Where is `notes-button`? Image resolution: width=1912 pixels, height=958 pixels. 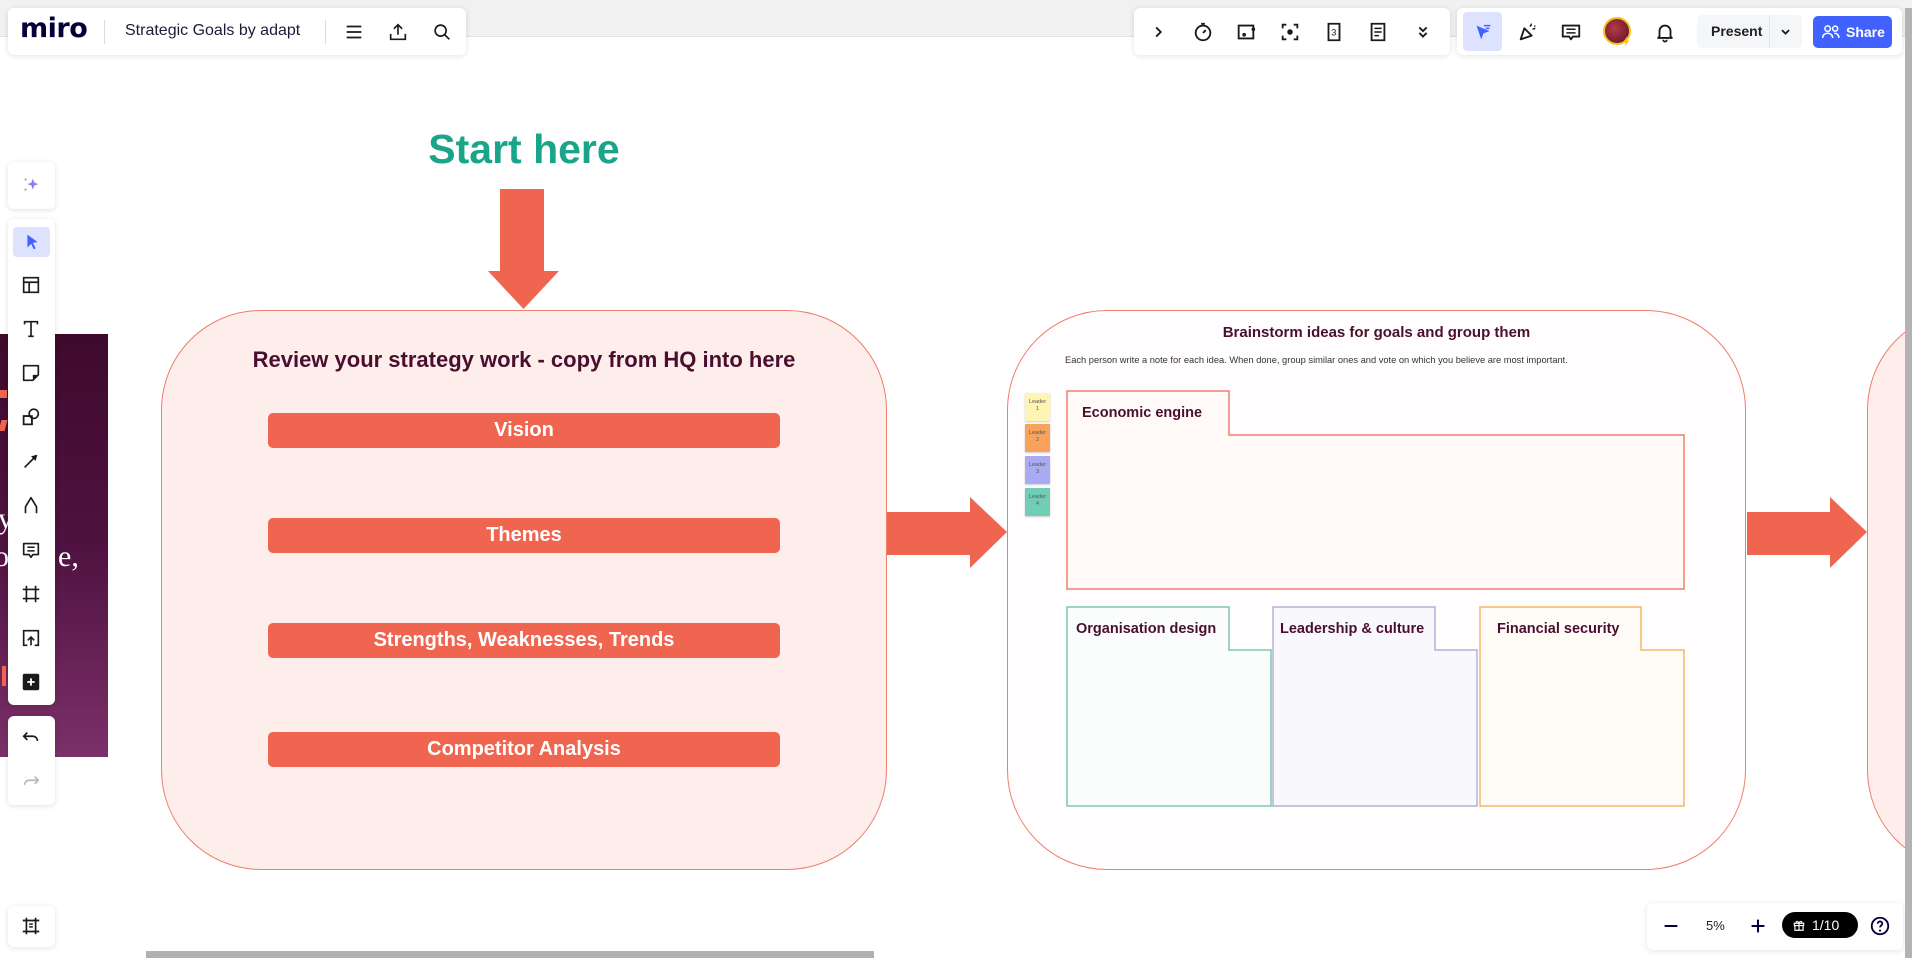 notes-button is located at coordinates (1378, 32).